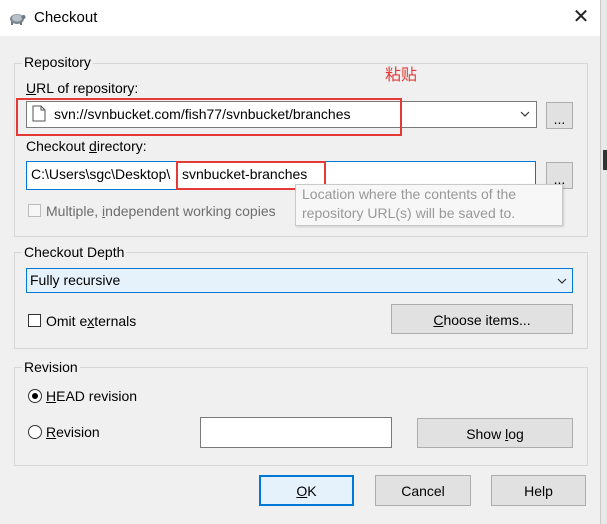  Describe the element at coordinates (66, 17) in the screenshot. I see `window-title: Checkout` at that location.